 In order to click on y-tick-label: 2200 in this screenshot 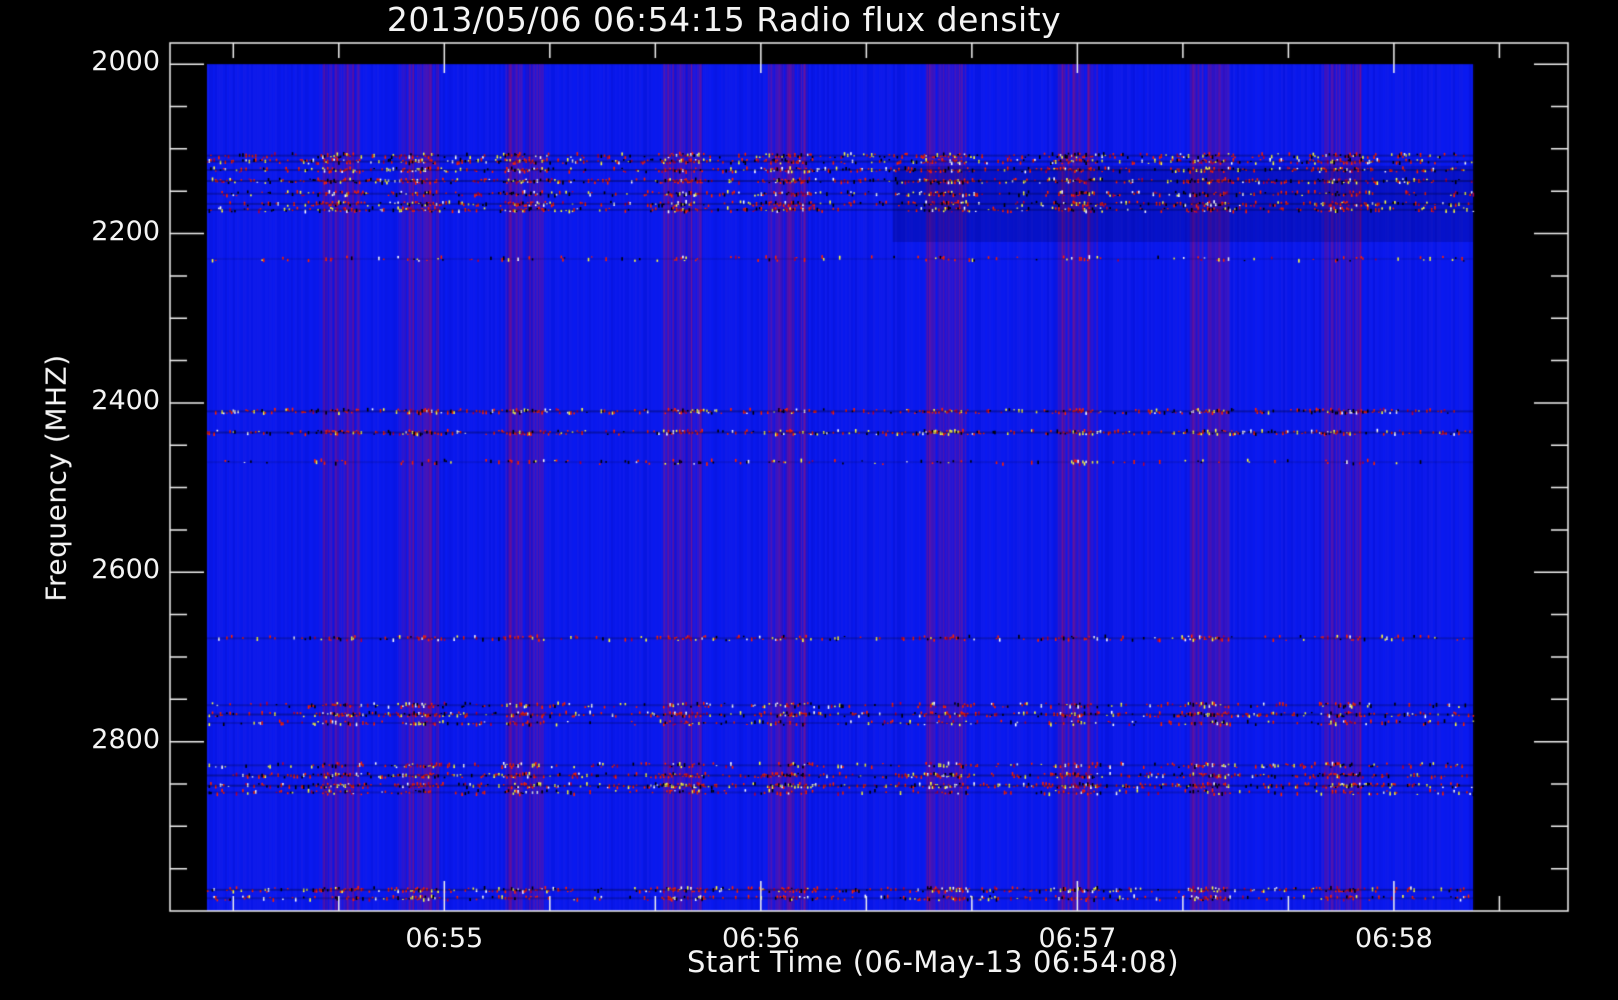, I will do `click(125, 231)`.